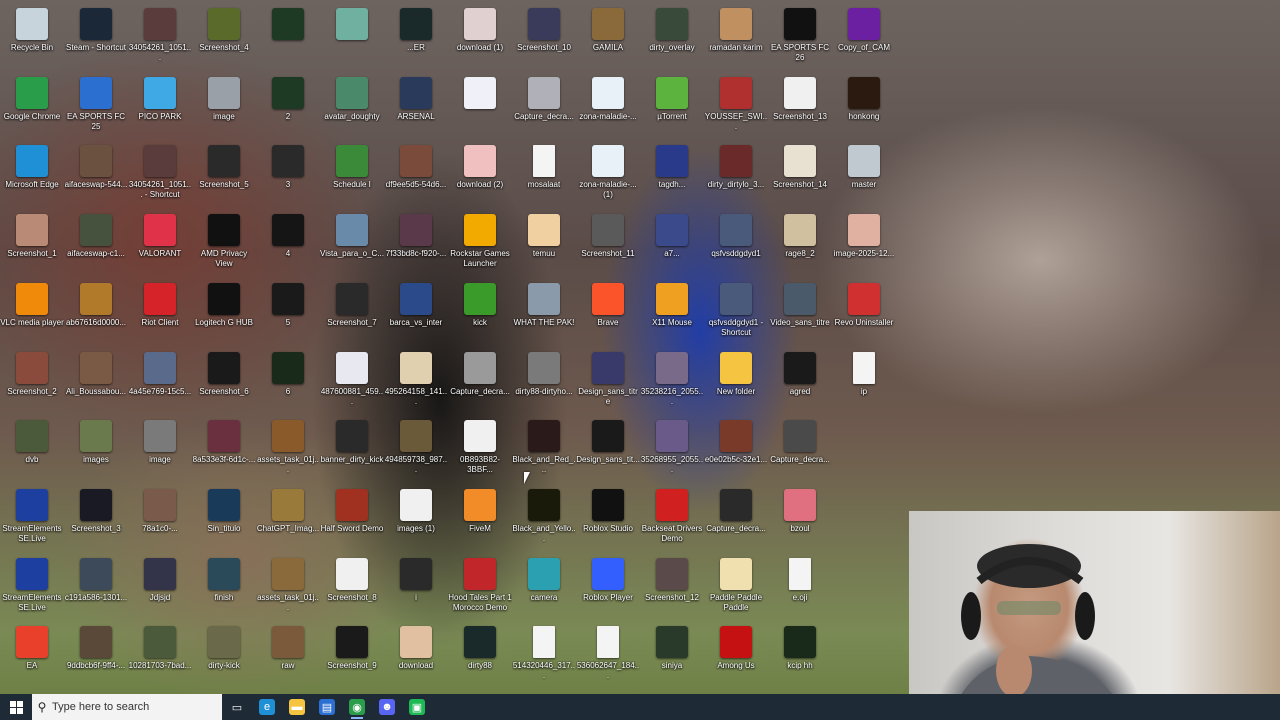 This screenshot has width=1280, height=720. Describe the element at coordinates (736, 37) in the screenshot. I see `desktop-icon: ramadan karim` at that location.